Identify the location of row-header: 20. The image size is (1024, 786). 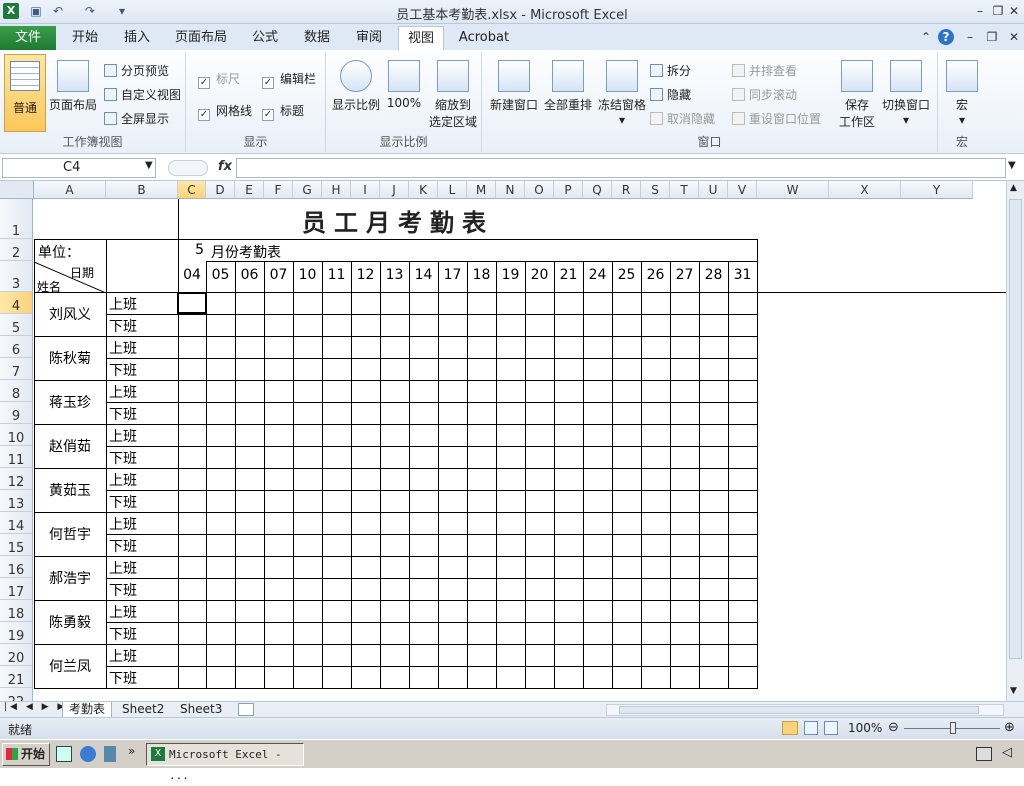
(16, 655).